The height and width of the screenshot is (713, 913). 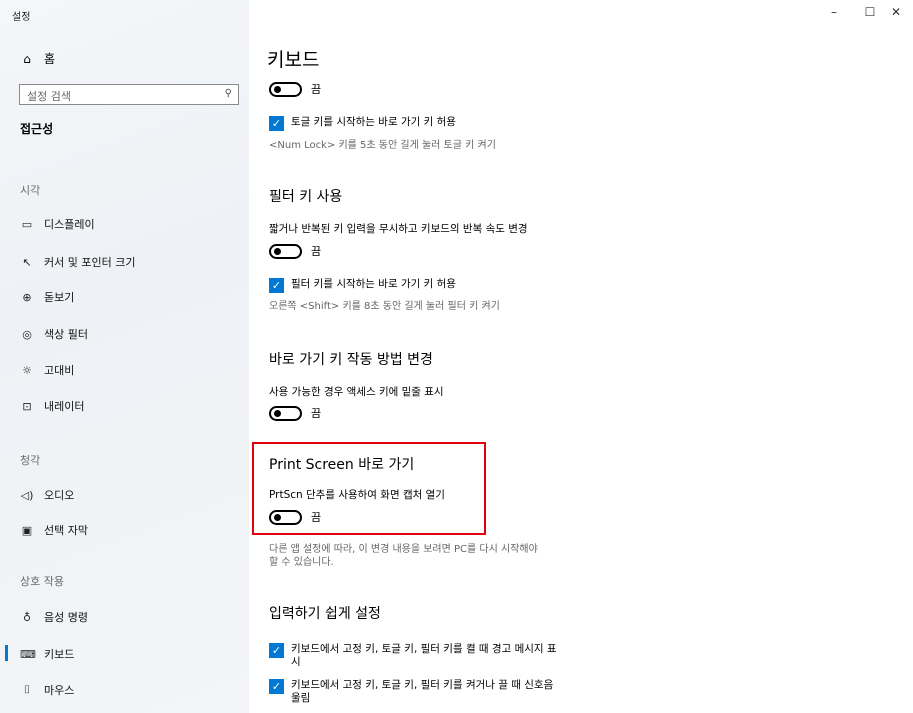 What do you see at coordinates (6, 653) in the screenshot?
I see `selection-indicator` at bounding box center [6, 653].